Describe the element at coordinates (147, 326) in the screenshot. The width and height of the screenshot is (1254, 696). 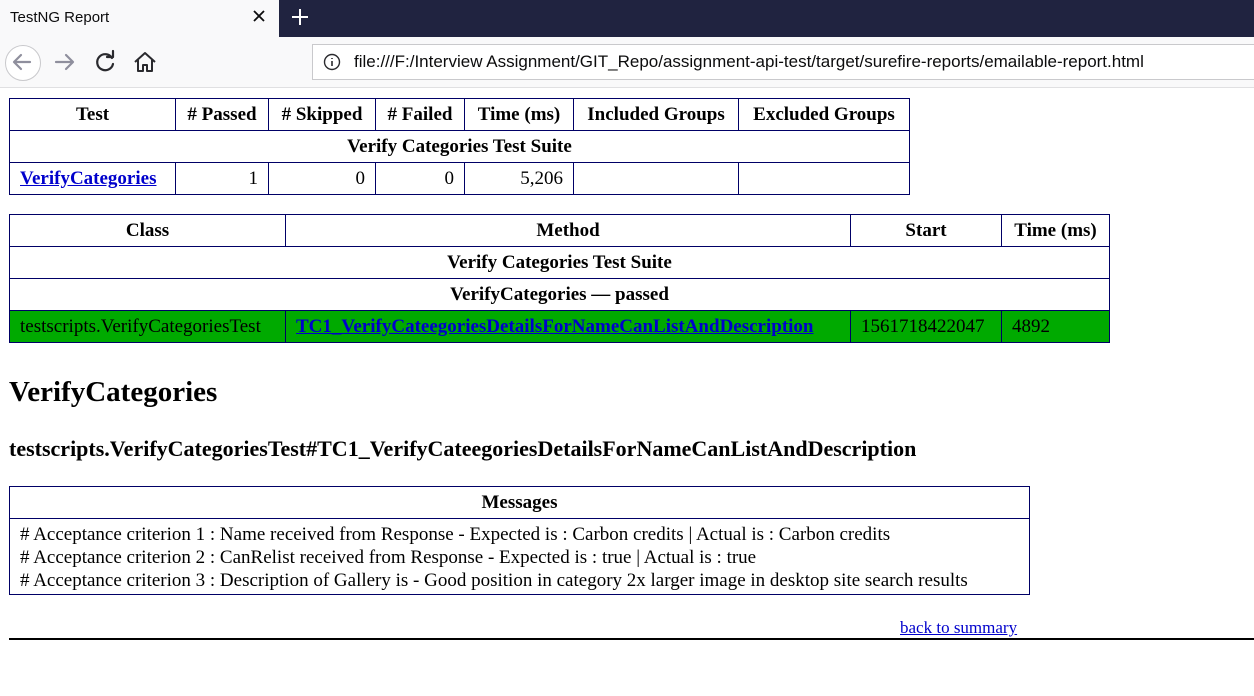
I see `class-value: testscripts.VerifyCategoriesTest` at that location.